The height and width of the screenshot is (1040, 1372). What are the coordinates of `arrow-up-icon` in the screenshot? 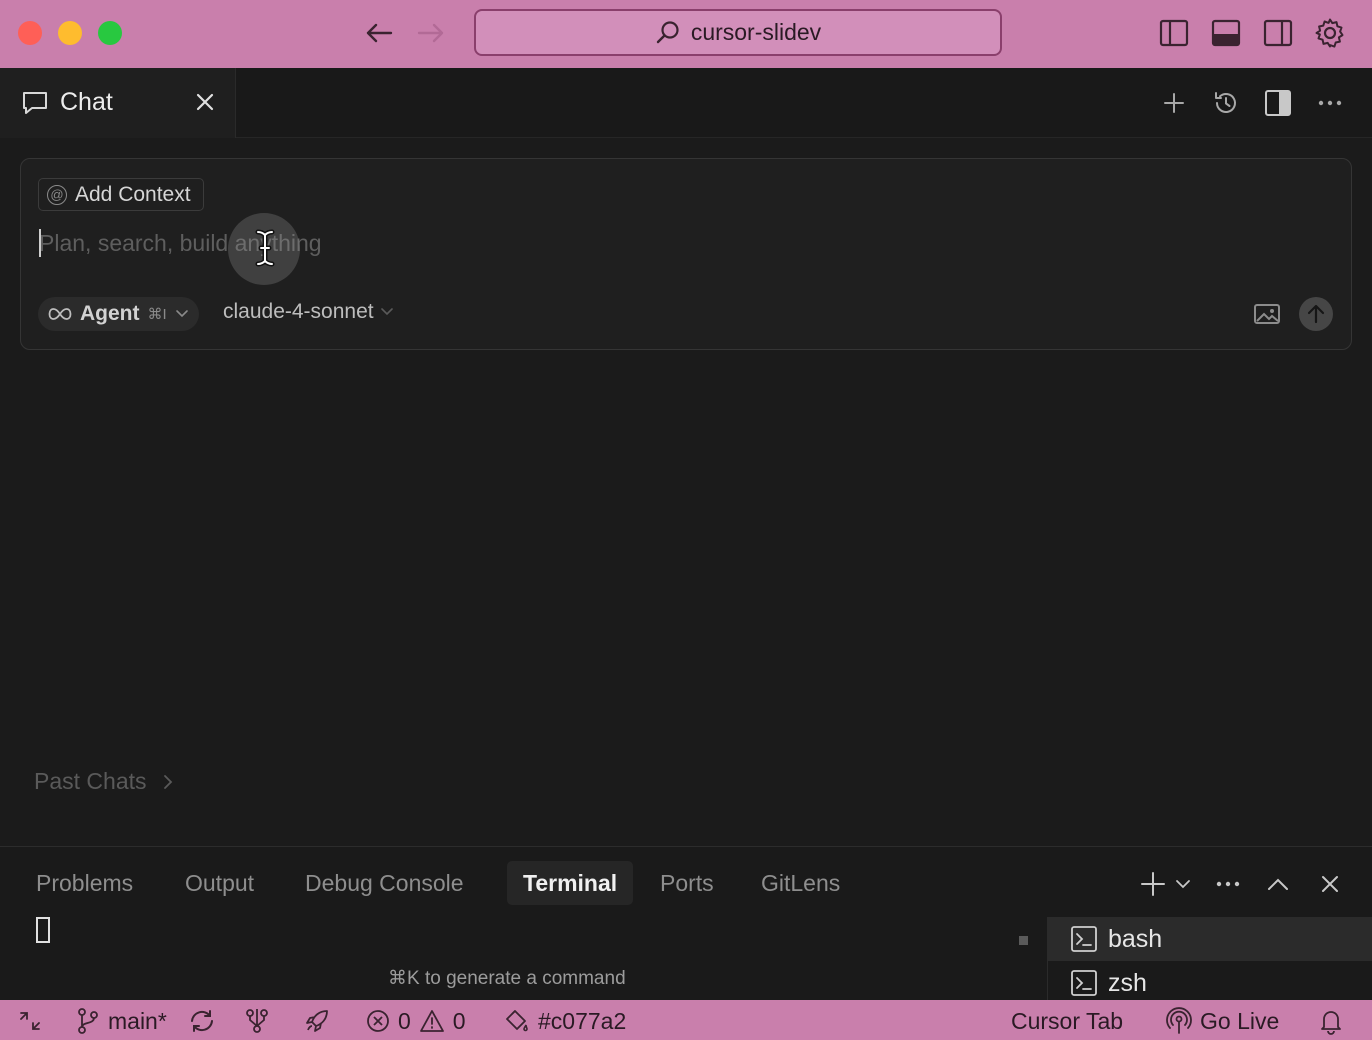 It's located at (1316, 314).